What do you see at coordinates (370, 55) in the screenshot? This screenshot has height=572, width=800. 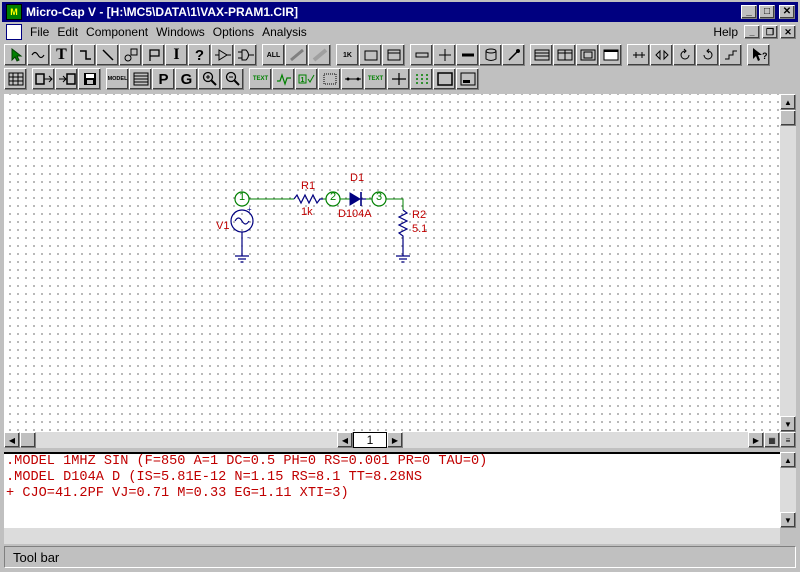 I see `rect-icon` at bounding box center [370, 55].